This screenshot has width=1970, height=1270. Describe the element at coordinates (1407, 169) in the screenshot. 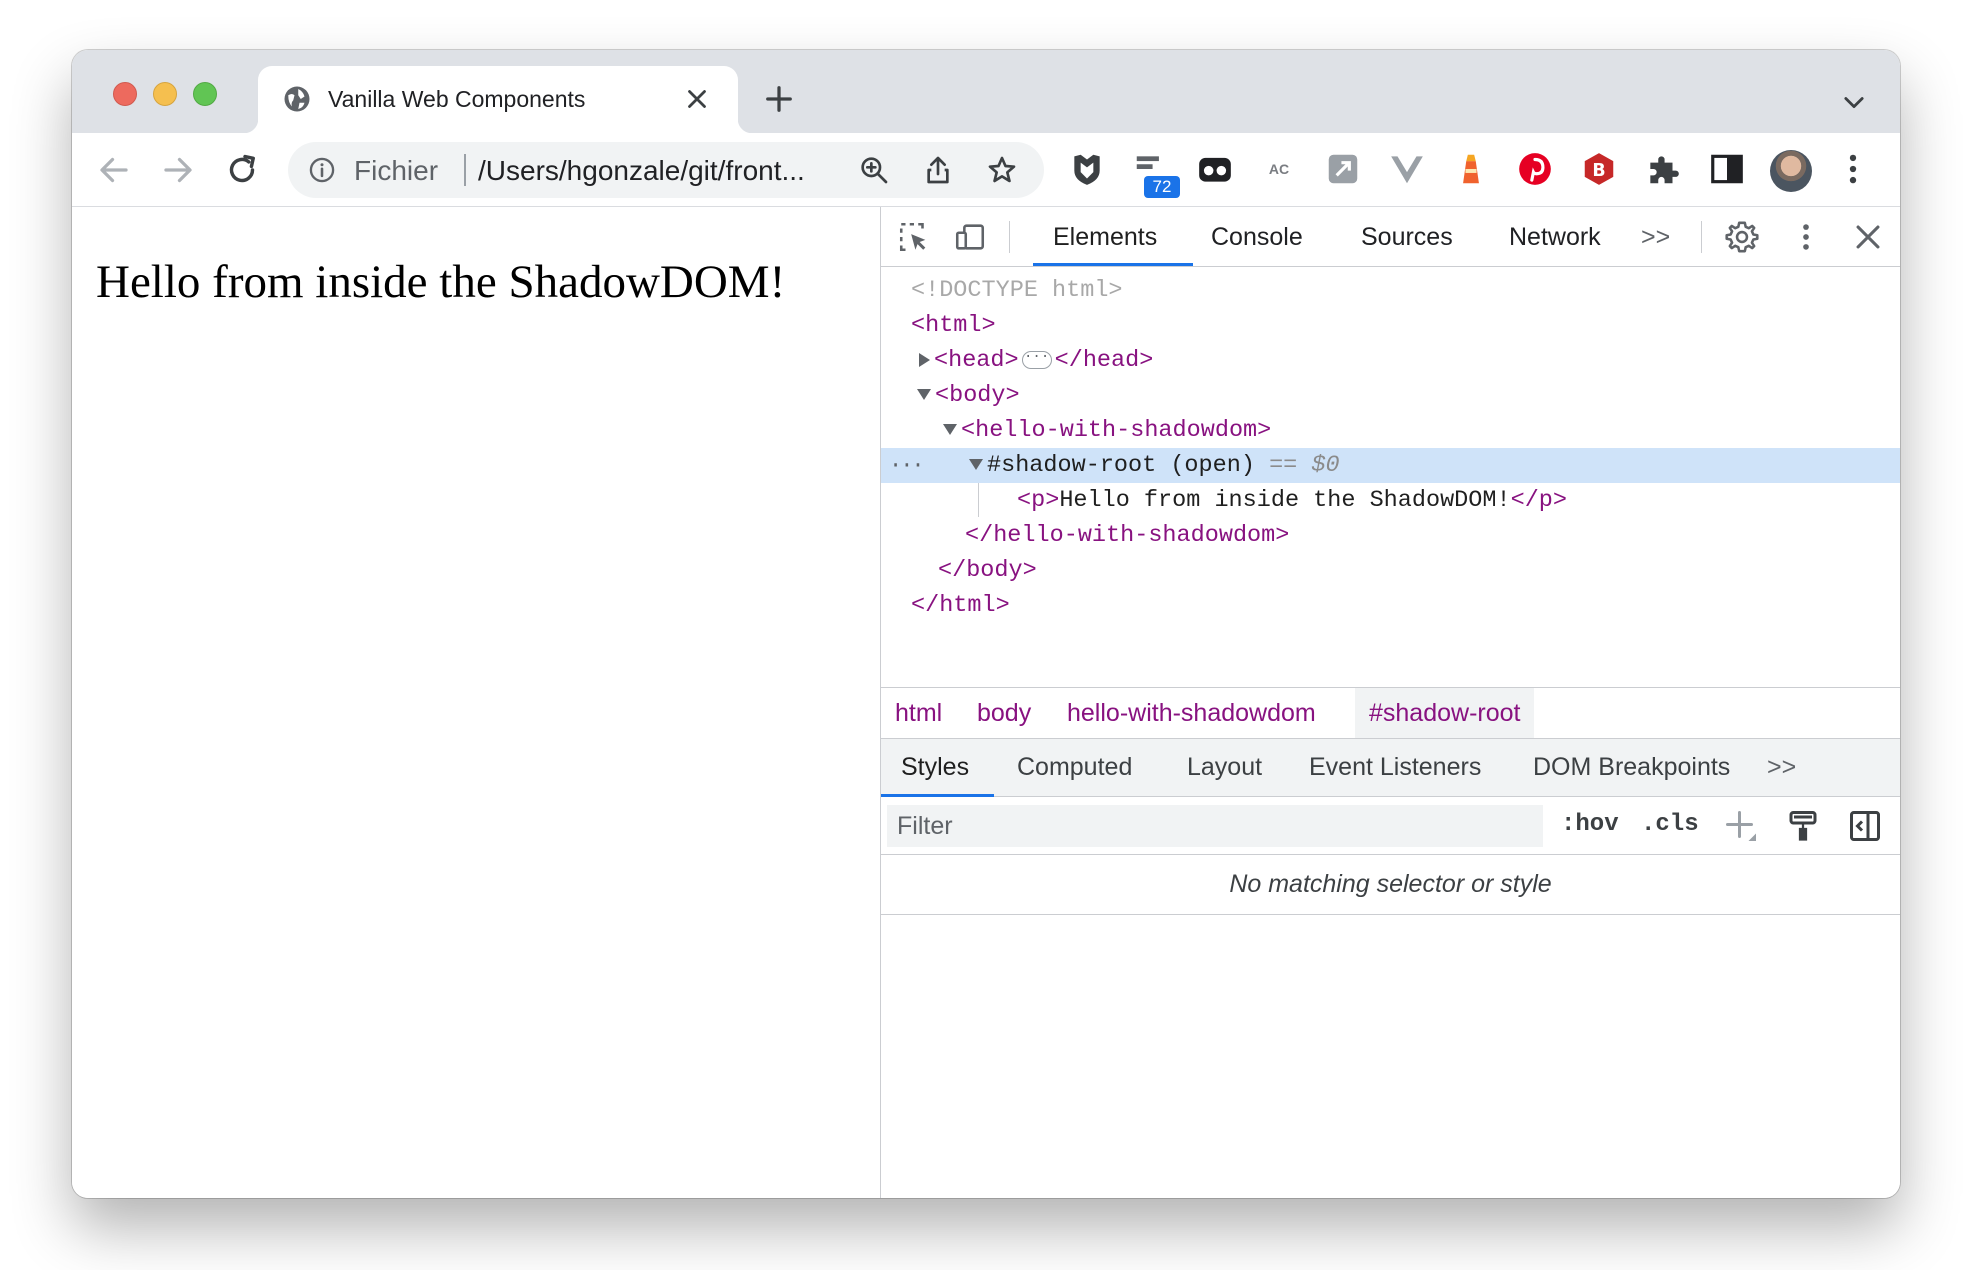

I see `vue-extension-icon` at that location.